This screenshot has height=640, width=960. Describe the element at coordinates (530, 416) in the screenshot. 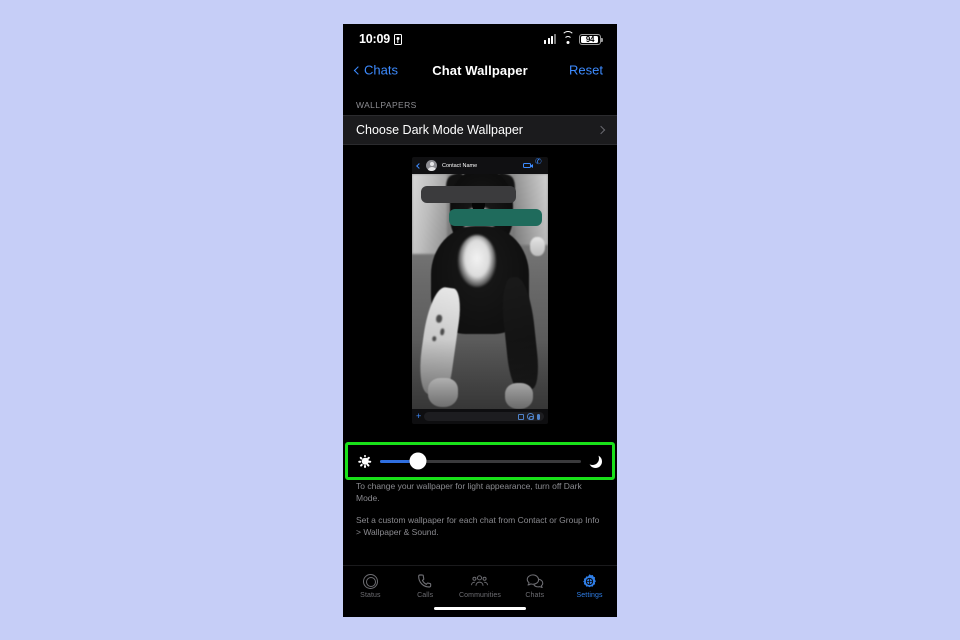

I see `camera-icon` at that location.